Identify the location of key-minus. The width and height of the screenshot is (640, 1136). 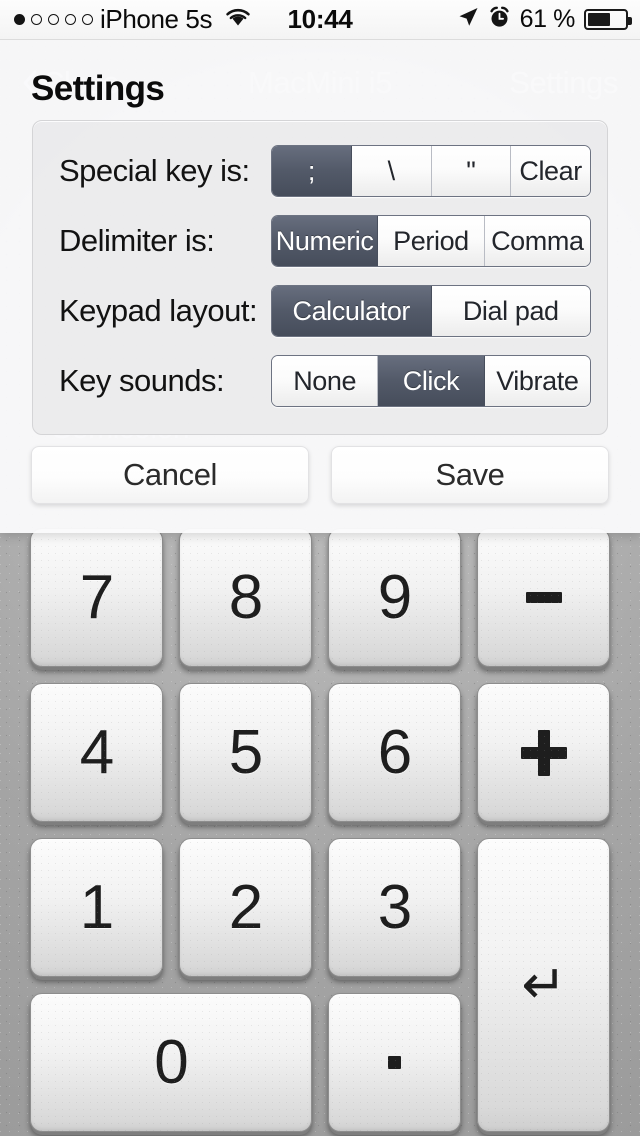
(543, 597).